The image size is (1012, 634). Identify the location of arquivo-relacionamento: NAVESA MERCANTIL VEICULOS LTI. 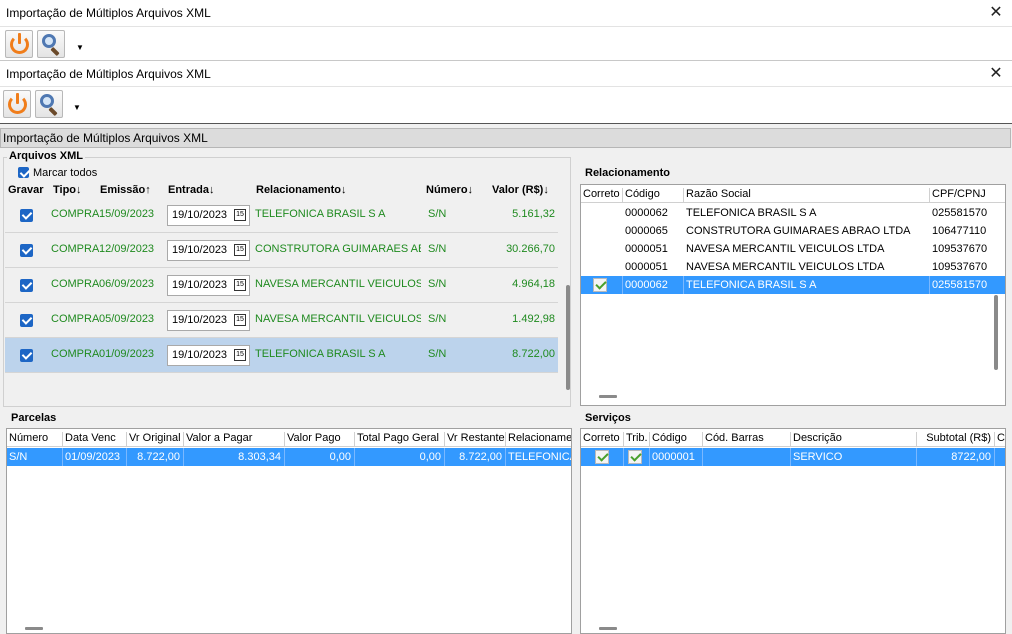
(338, 284).